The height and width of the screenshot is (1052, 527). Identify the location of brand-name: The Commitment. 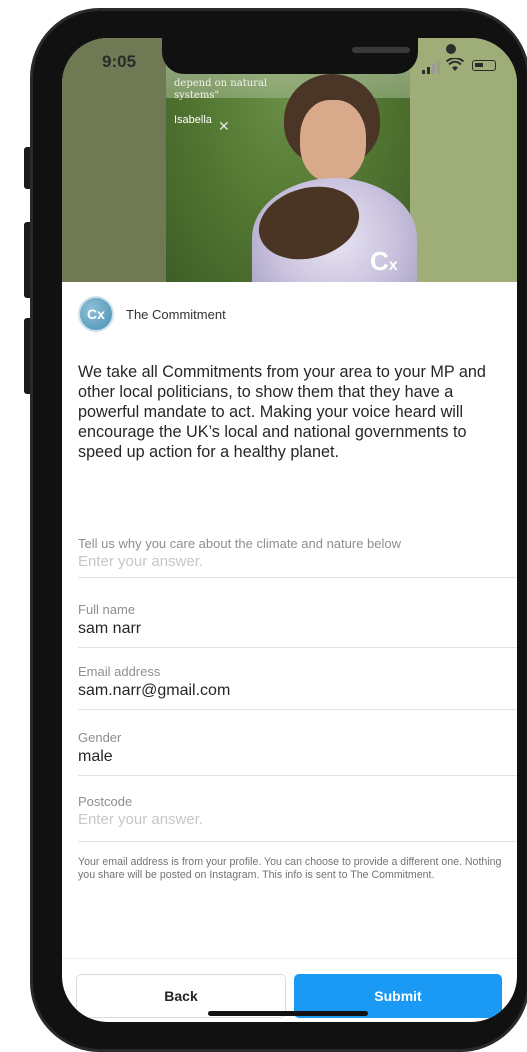
(176, 314).